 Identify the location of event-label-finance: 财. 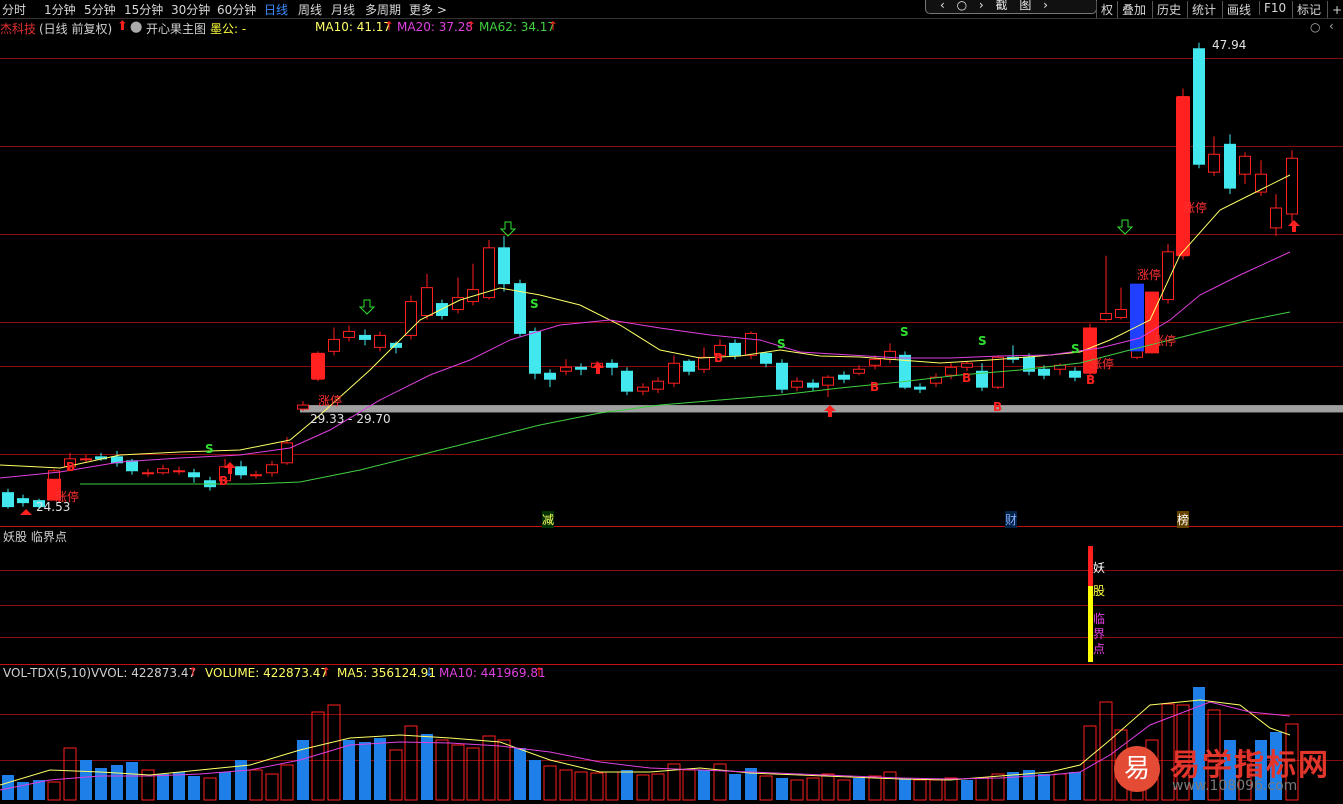
(1011, 519).